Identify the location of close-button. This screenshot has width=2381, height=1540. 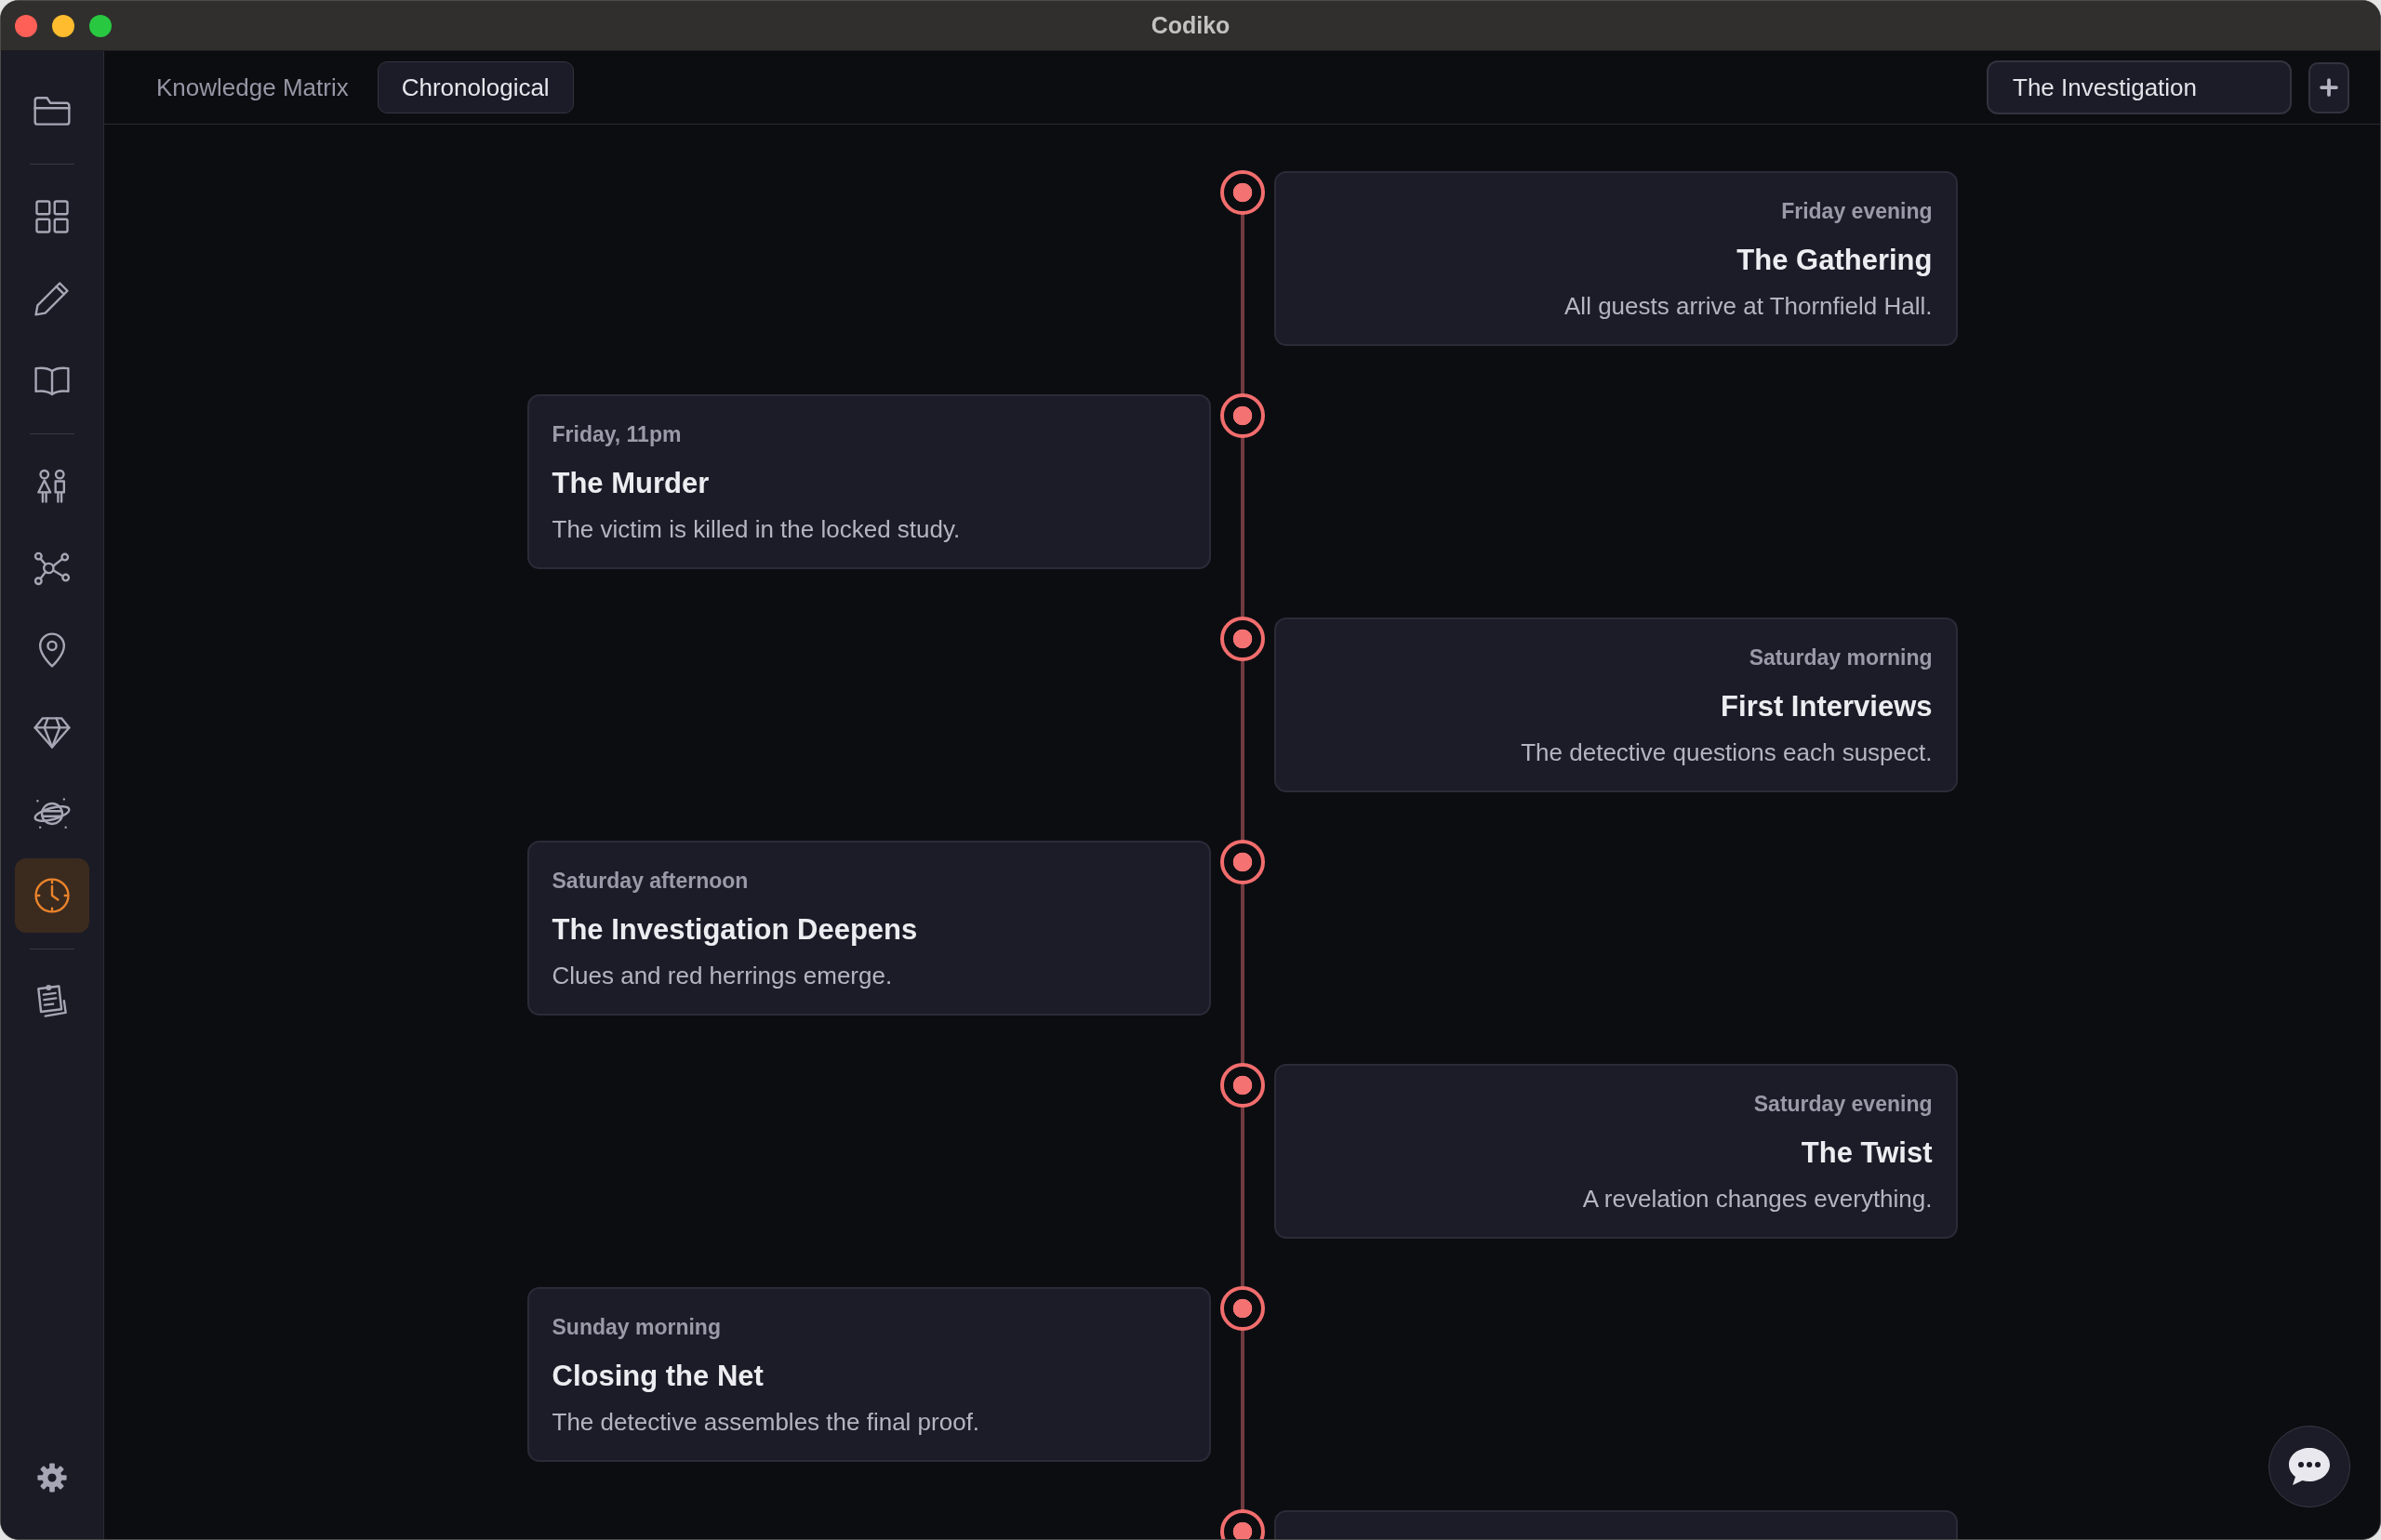
(26, 25).